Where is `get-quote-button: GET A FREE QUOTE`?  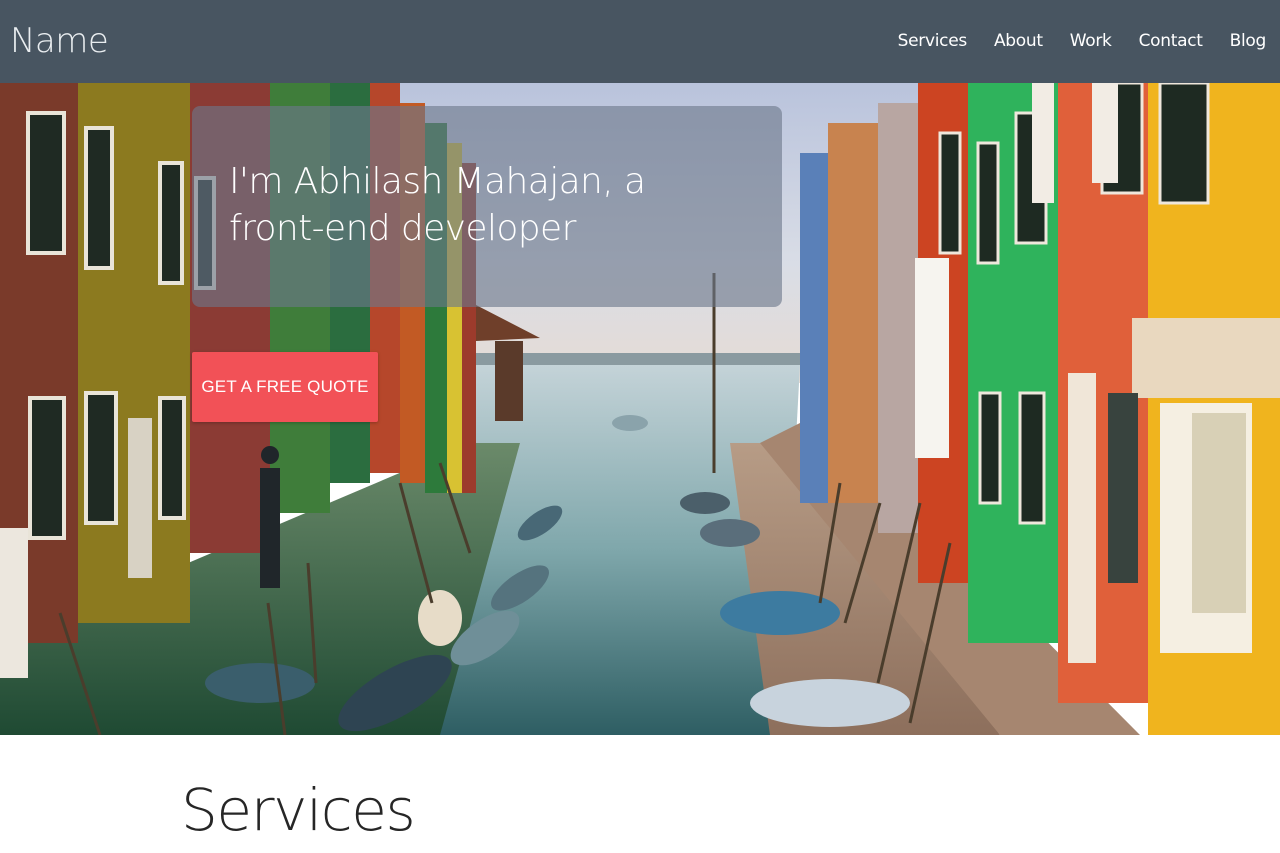 get-quote-button: GET A FREE QUOTE is located at coordinates (285, 387).